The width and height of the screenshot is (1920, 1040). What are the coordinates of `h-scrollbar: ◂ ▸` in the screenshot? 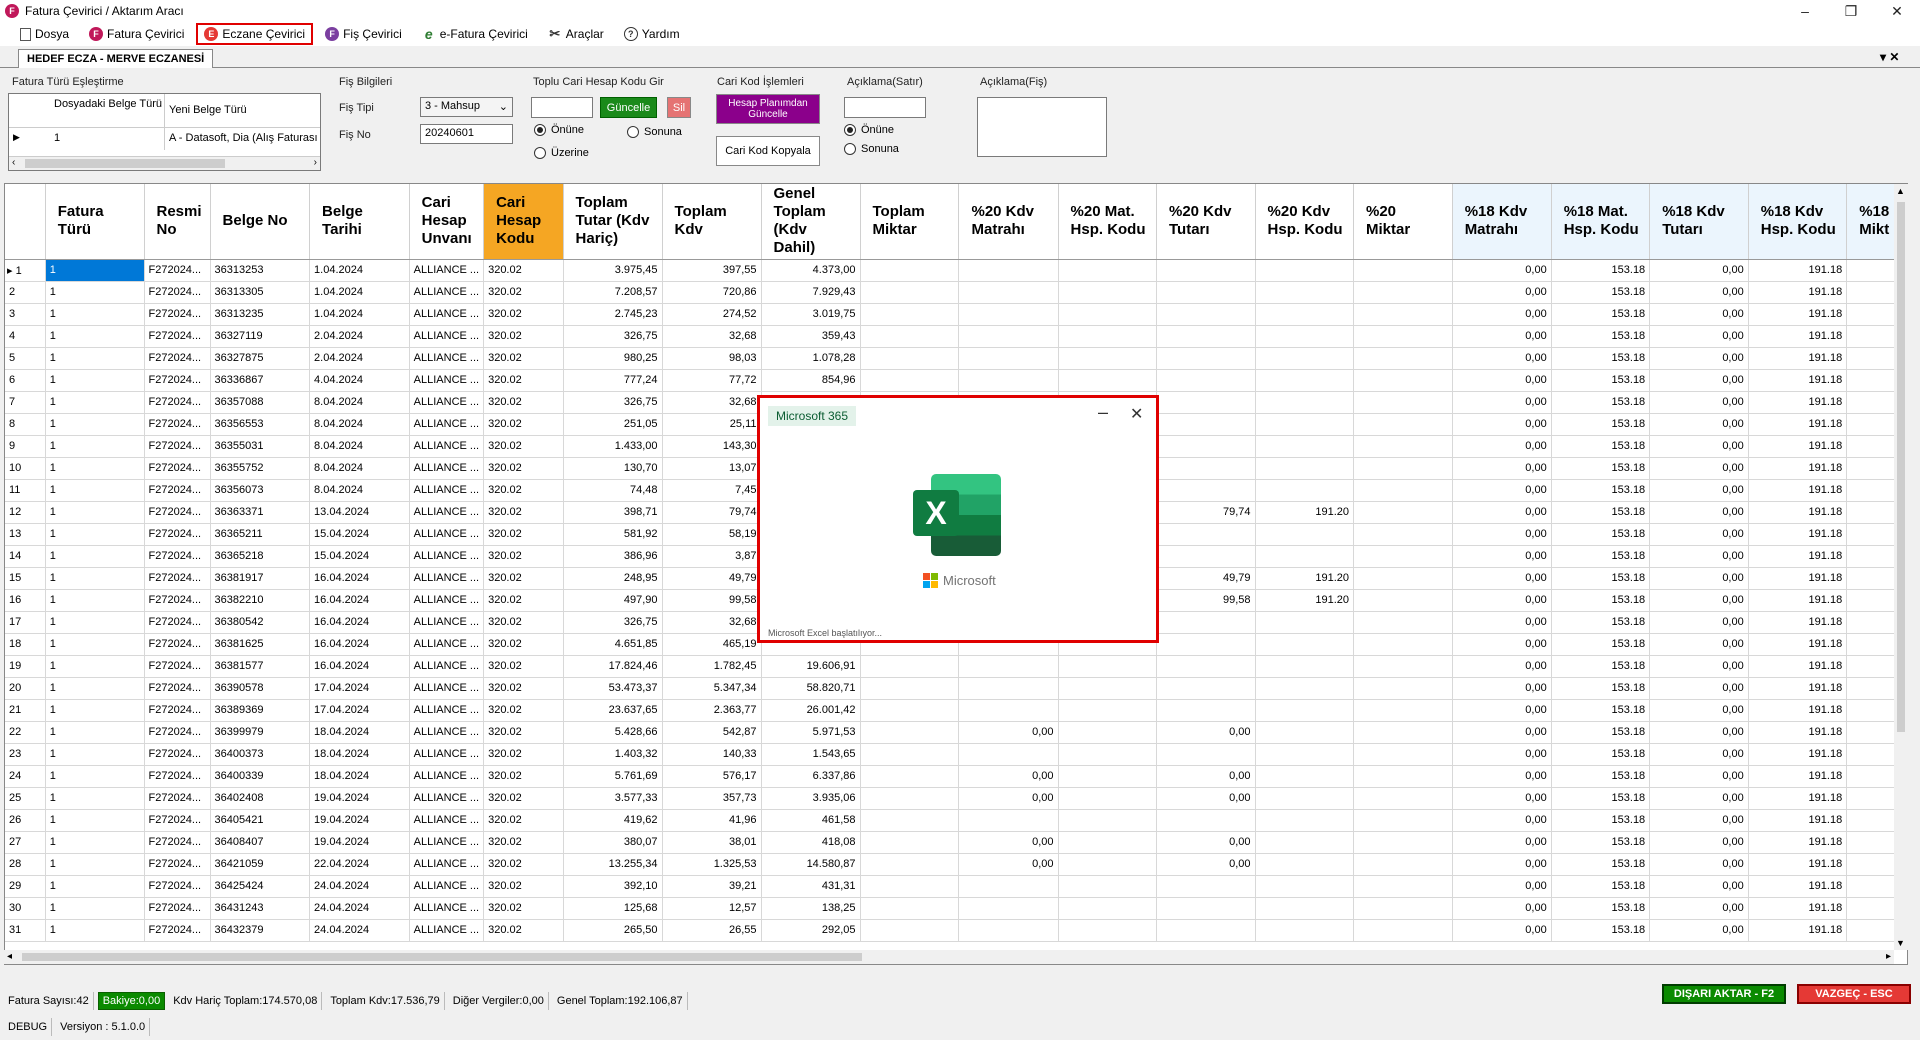 It's located at (949, 957).